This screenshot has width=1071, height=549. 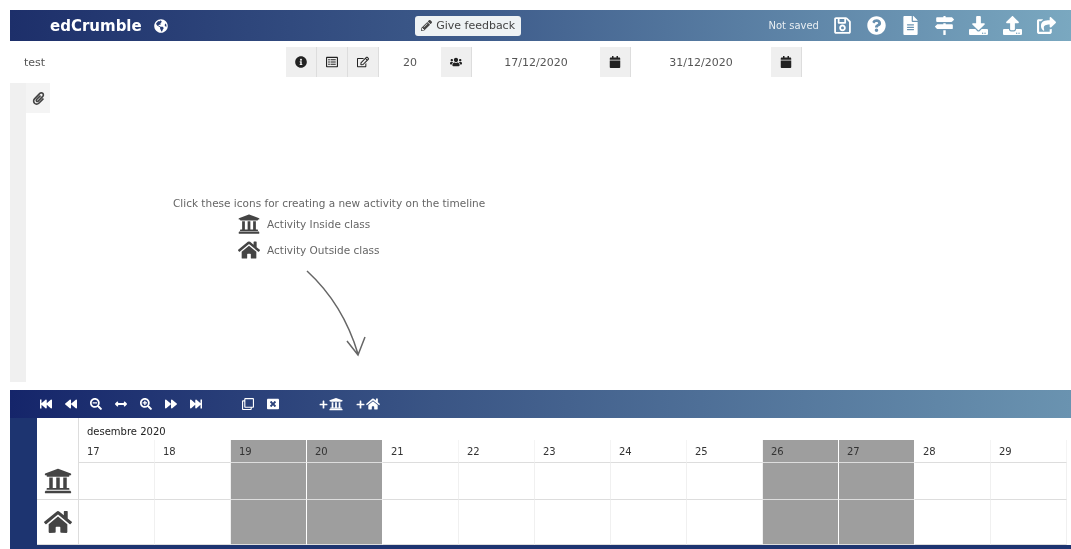 I want to click on day-header: 19, so click(x=269, y=451).